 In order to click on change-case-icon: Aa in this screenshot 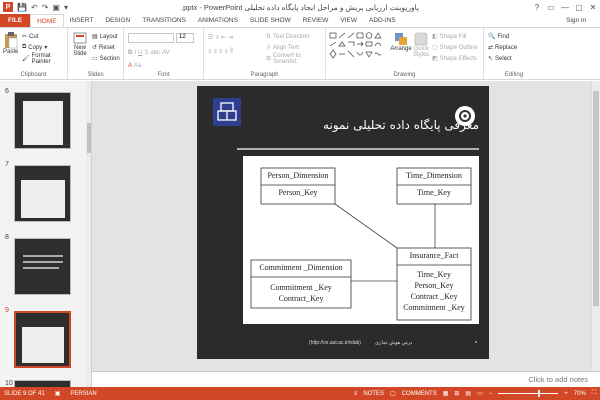, I will do `click(137, 66)`.